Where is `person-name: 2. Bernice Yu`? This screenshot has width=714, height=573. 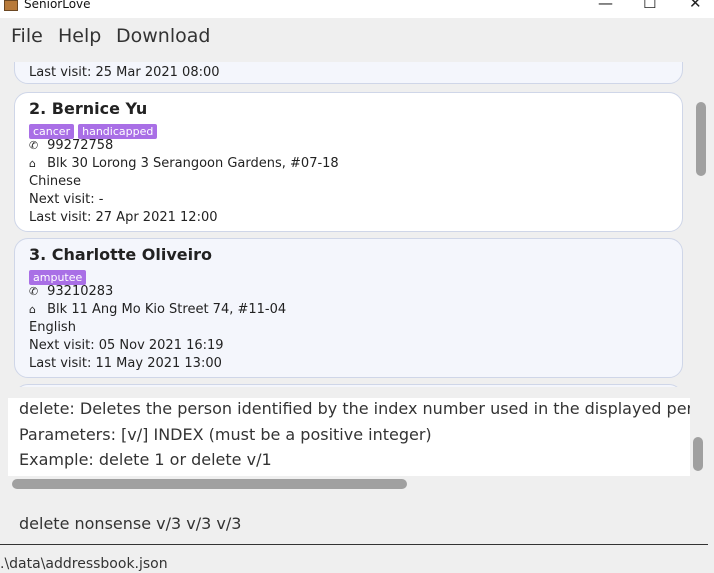
person-name: 2. Bernice Yu is located at coordinates (88, 108).